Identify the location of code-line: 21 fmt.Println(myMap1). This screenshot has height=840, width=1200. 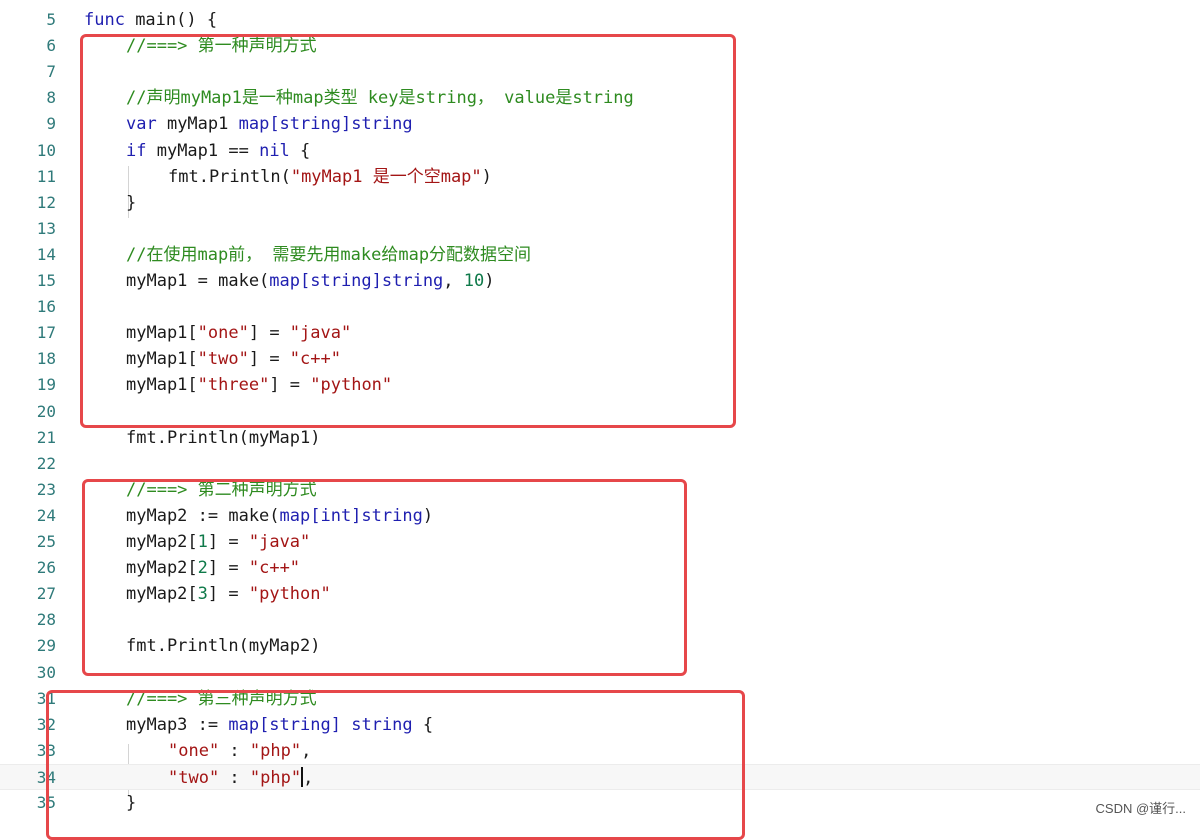
(600, 438).